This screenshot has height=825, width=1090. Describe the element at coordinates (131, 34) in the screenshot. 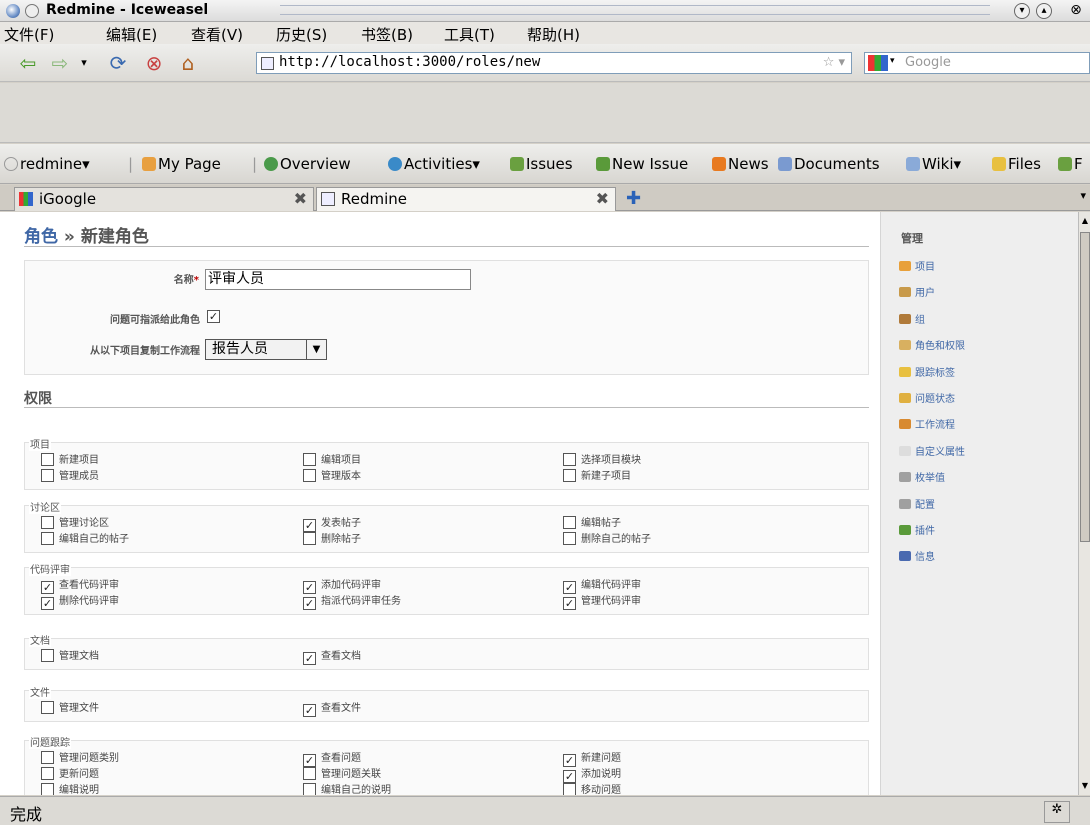

I see `menu-edit: 编辑(E)` at that location.